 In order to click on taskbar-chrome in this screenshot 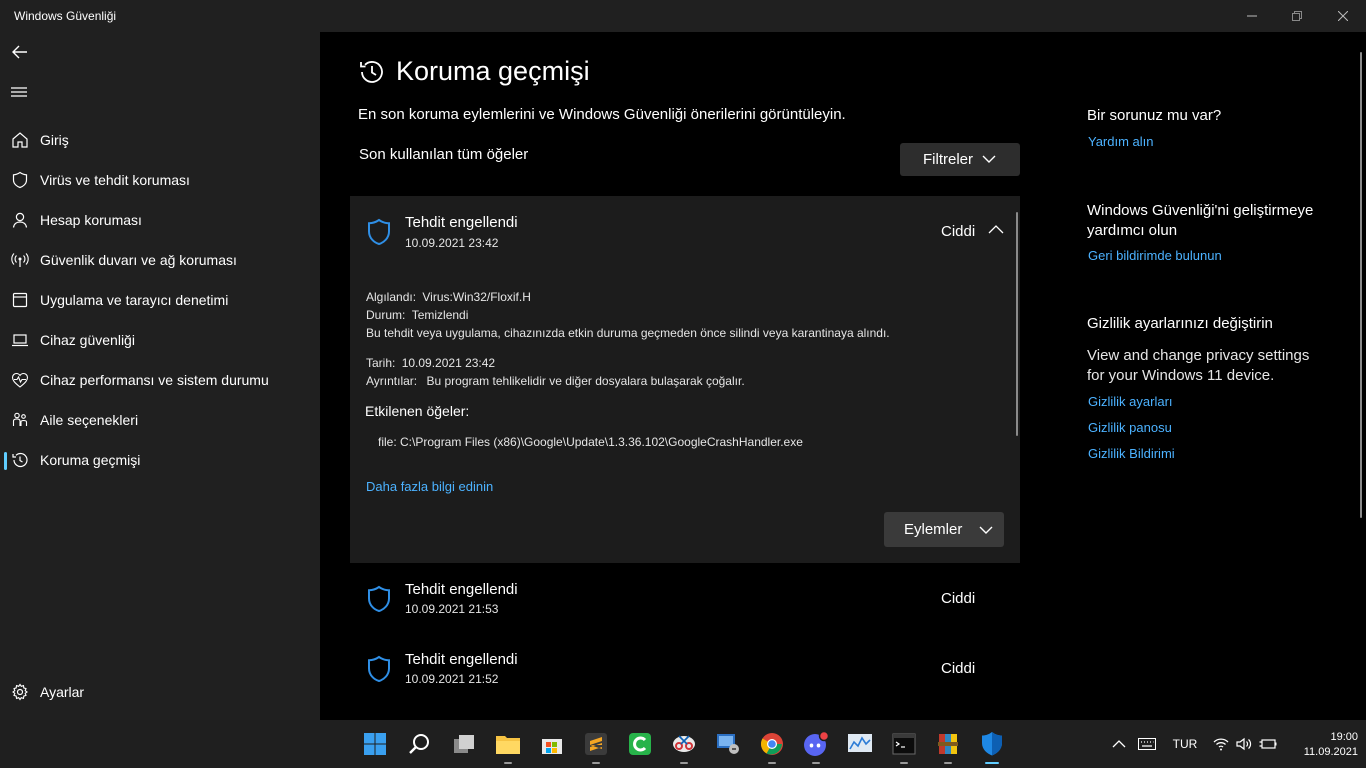, I will do `click(772, 746)`.